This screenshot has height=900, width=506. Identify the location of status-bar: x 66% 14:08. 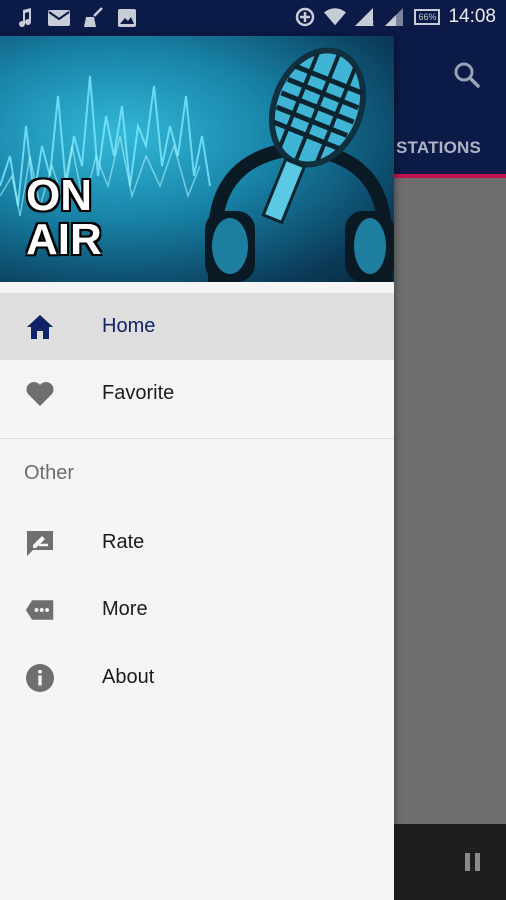
(253, 18).